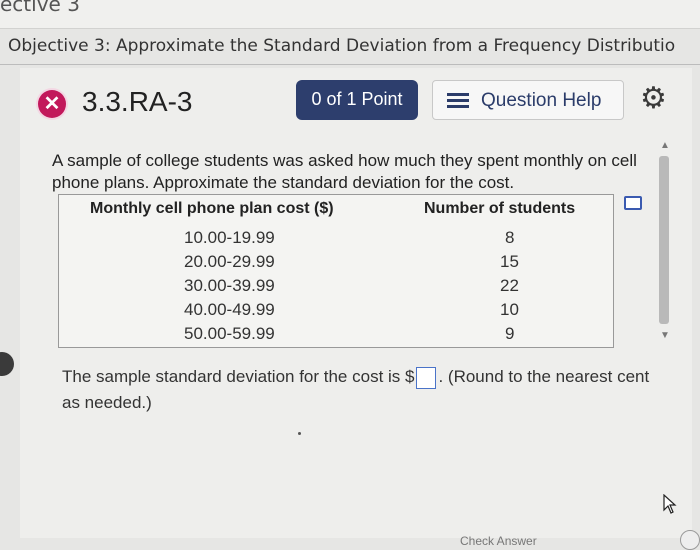  What do you see at coordinates (665, 145) in the screenshot?
I see `scroll-up-arrow: ▲` at bounding box center [665, 145].